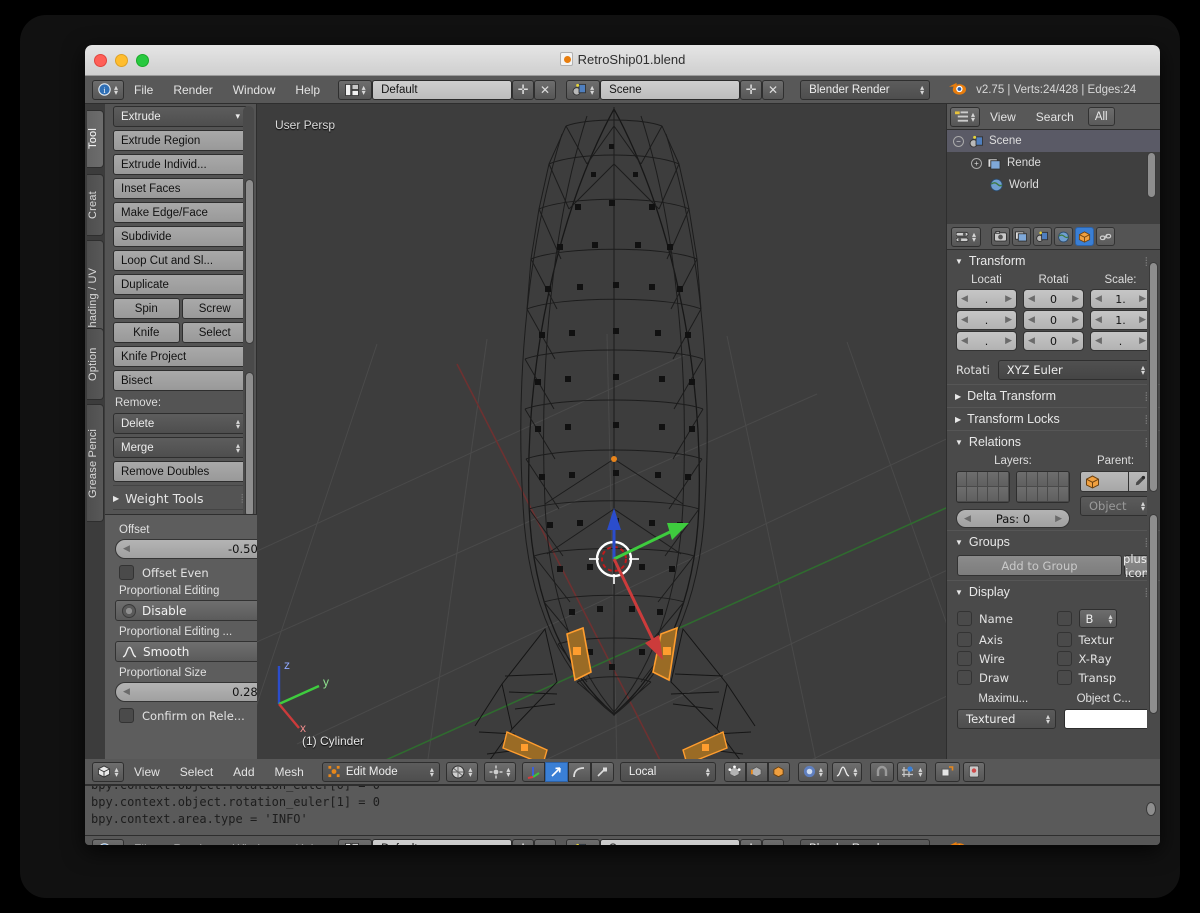 The height and width of the screenshot is (913, 1200). Describe the element at coordinates (1097, 618) in the screenshot. I see `display-bounds-dropdown: B ▴ ▾` at that location.